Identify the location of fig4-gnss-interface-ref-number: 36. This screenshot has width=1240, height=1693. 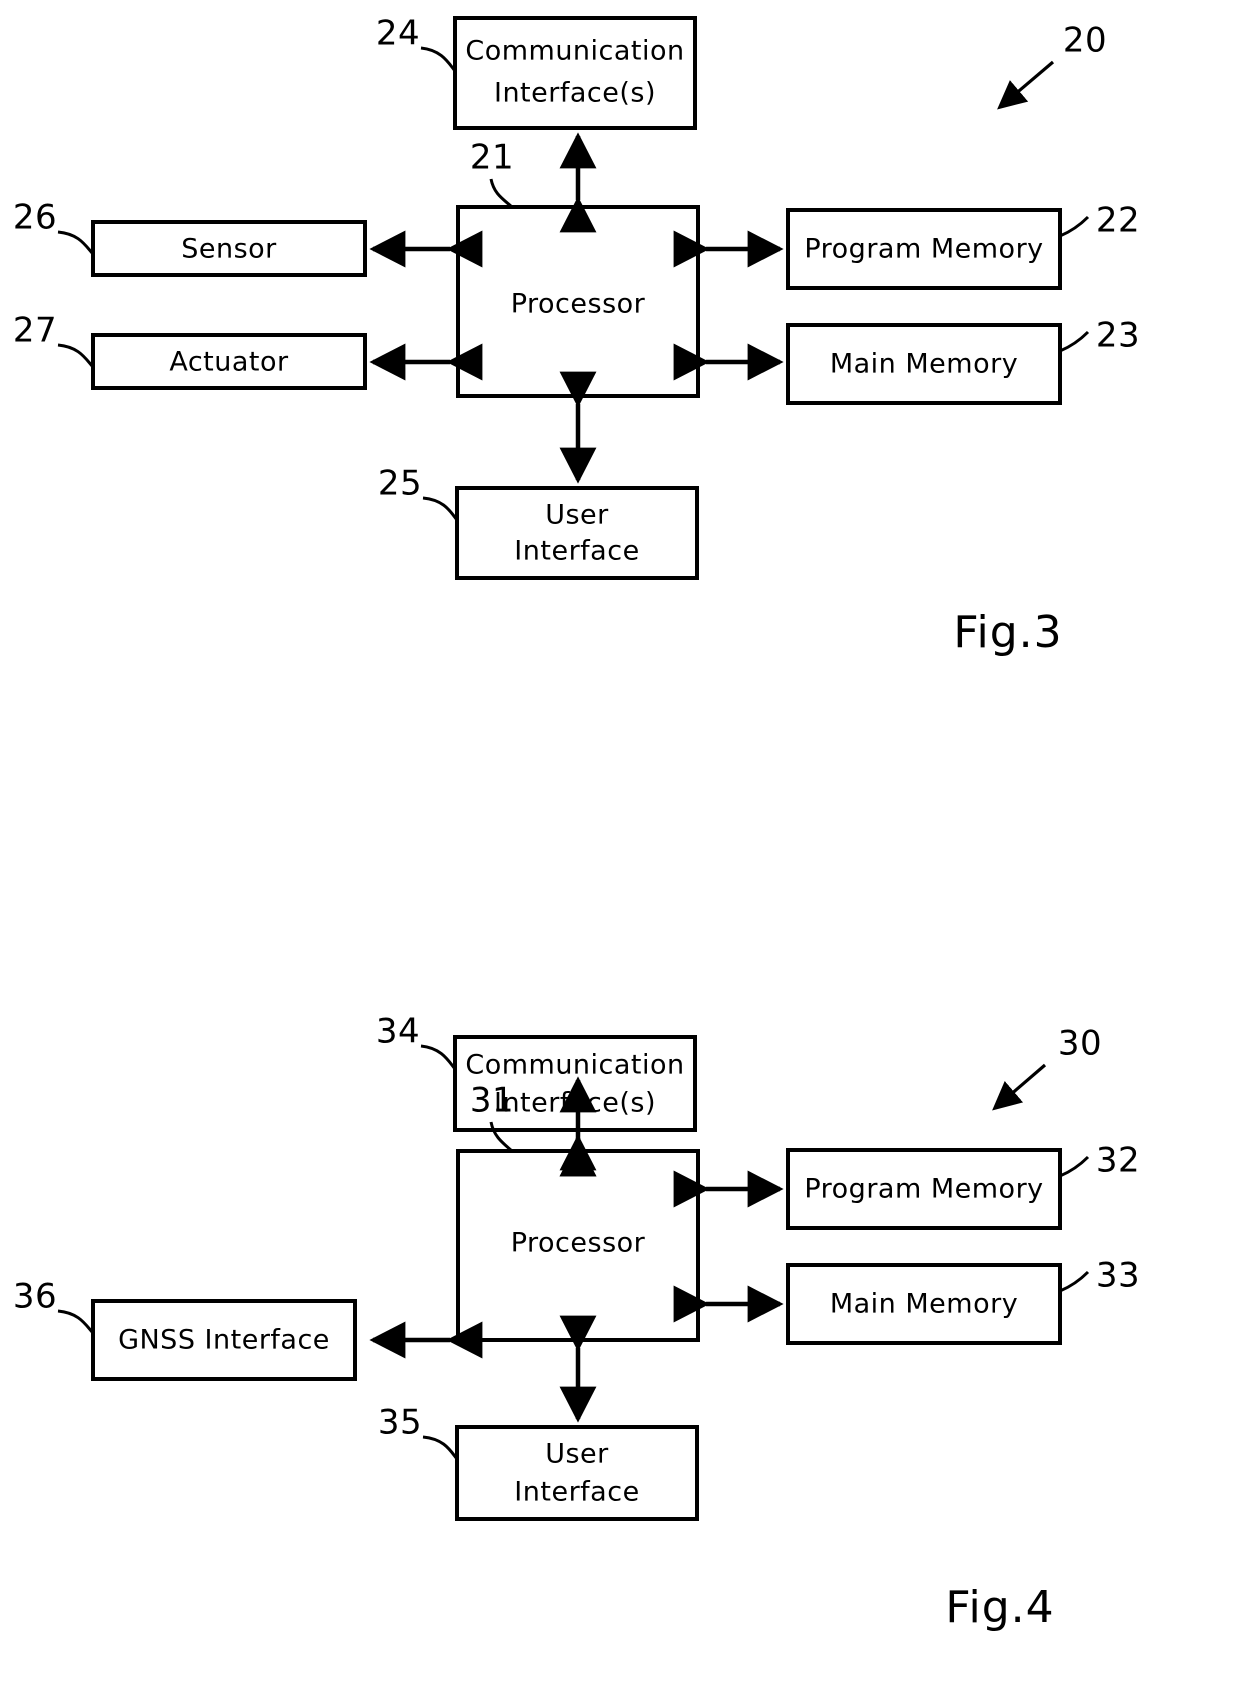
(35, 1297).